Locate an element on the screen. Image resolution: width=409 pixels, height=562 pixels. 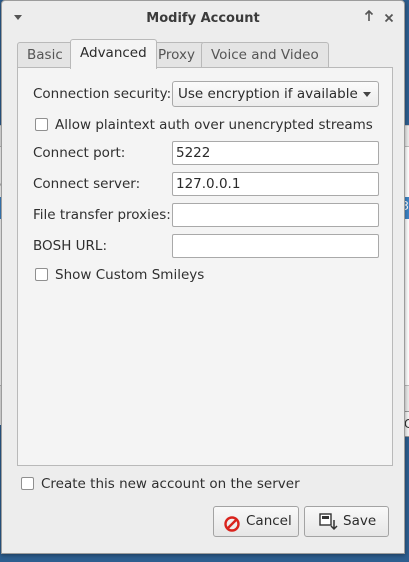
connection-security-select: Use encryption if available is located at coordinates (275, 94).